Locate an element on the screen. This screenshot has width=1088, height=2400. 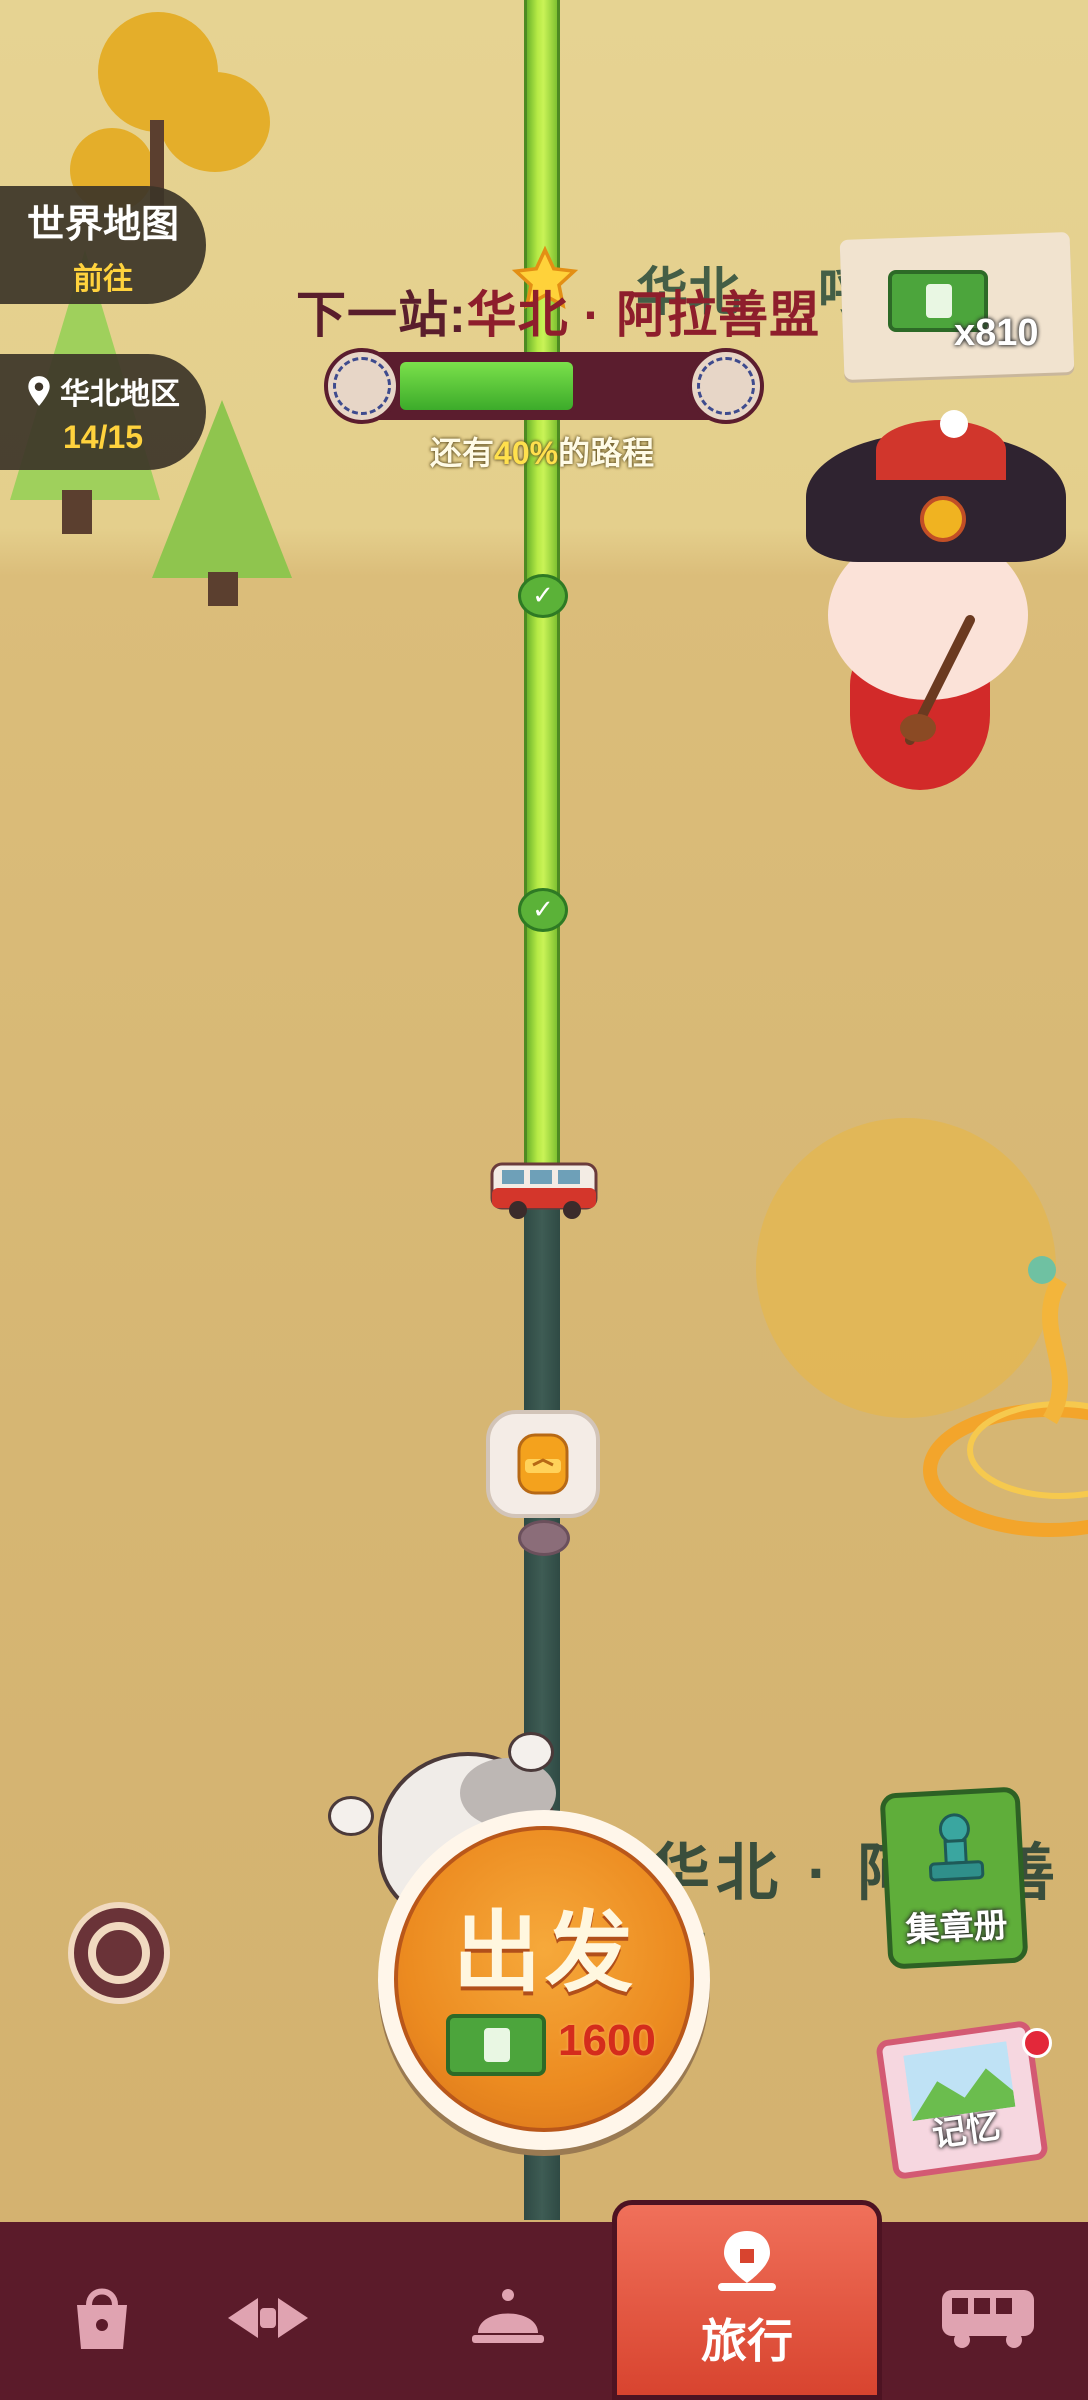
bus-vehicle is located at coordinates (544, 1190).